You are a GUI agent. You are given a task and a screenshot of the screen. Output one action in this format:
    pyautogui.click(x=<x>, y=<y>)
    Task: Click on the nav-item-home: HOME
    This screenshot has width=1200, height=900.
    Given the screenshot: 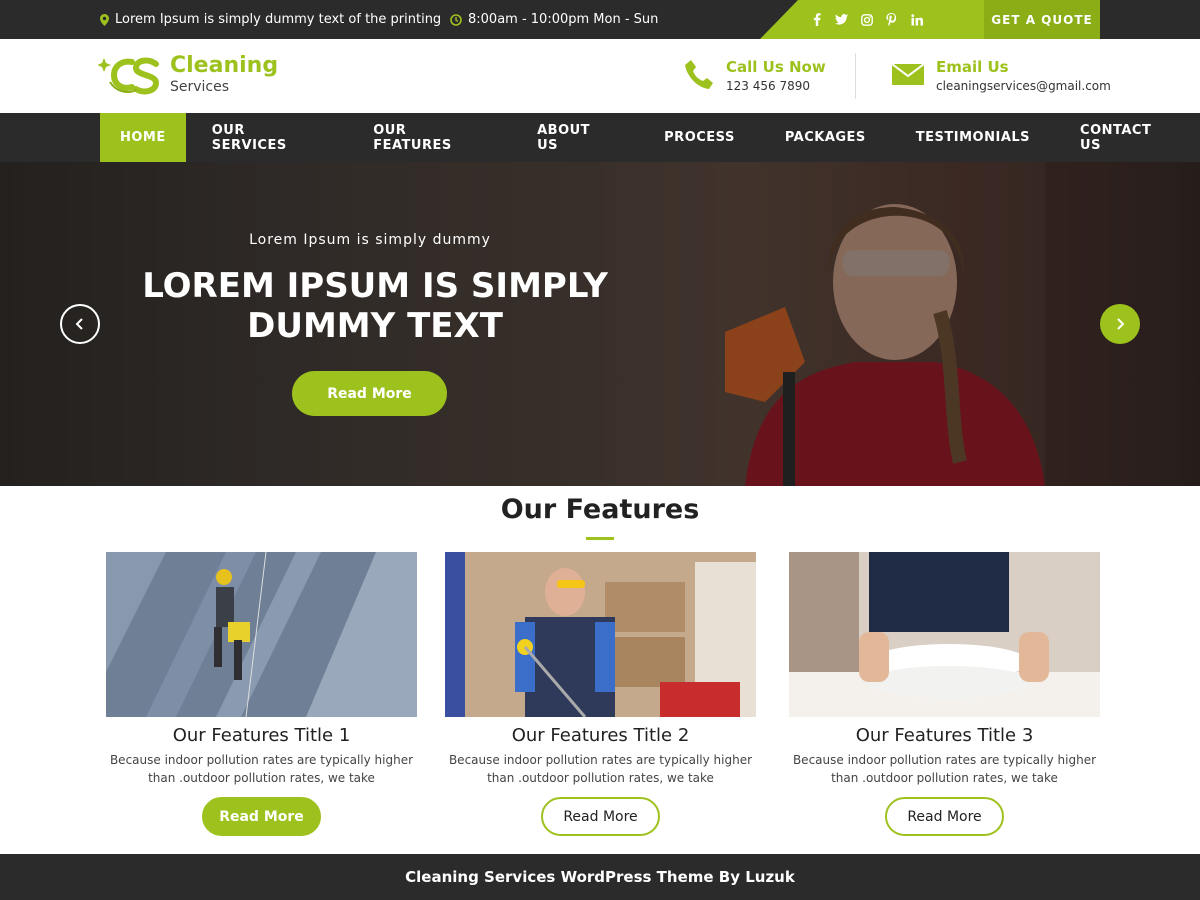 What is the action you would take?
    pyautogui.click(x=143, y=137)
    